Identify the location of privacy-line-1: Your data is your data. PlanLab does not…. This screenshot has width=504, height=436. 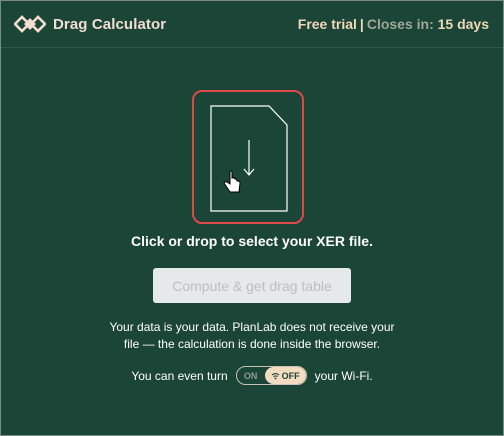
(252, 327).